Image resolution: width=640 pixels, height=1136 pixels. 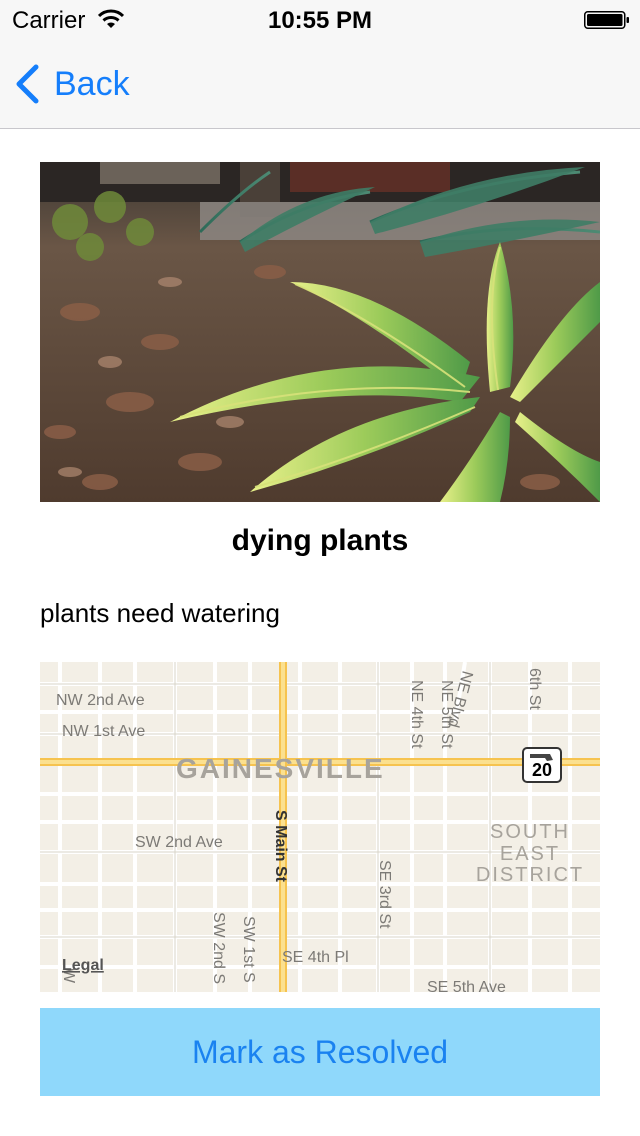 I want to click on route-number: 20, so click(x=542, y=770).